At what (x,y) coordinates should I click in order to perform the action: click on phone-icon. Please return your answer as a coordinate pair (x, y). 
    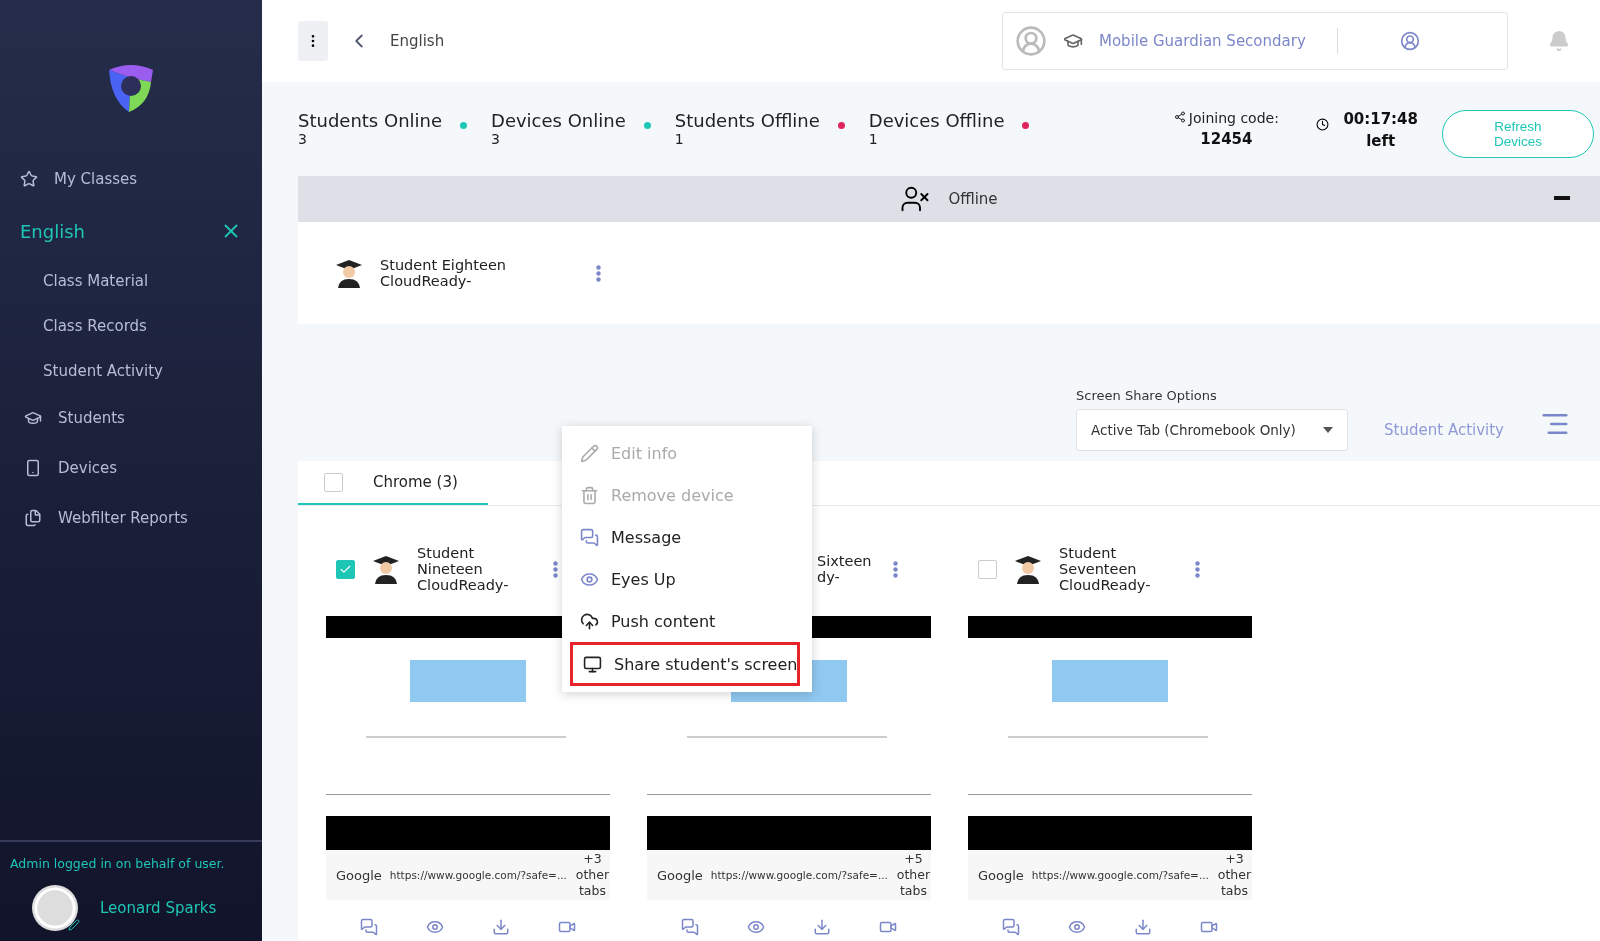
    Looking at the image, I should click on (33, 468).